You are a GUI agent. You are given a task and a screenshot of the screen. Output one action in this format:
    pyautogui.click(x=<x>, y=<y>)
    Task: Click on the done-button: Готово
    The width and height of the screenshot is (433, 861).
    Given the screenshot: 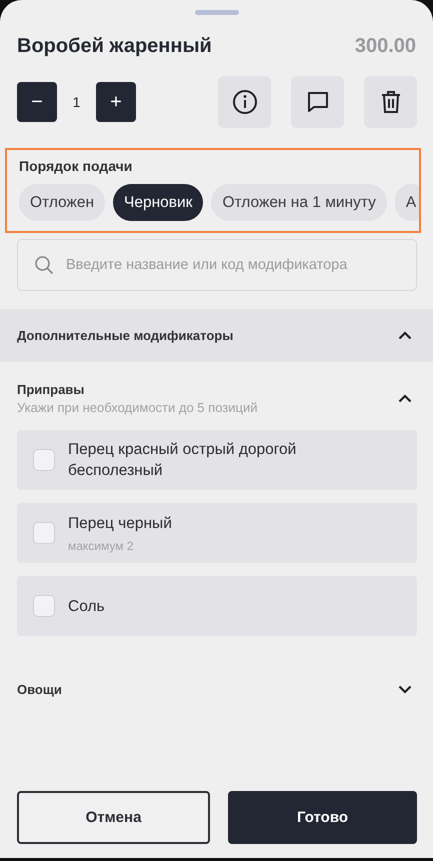 What is the action you would take?
    pyautogui.click(x=322, y=817)
    